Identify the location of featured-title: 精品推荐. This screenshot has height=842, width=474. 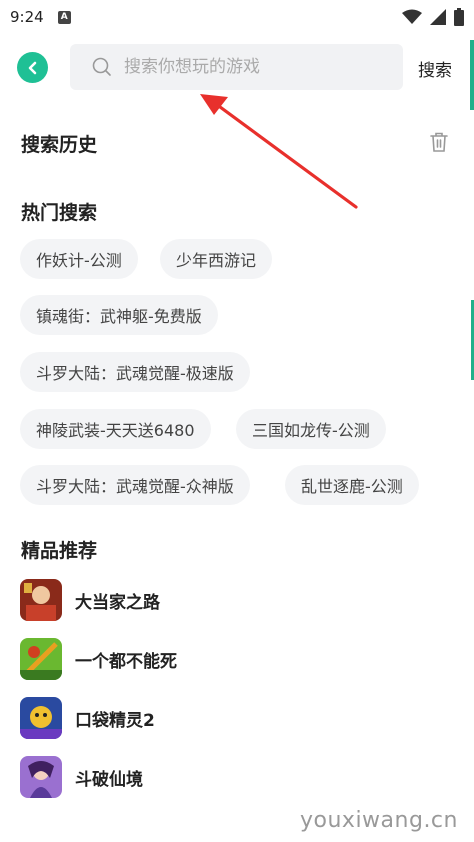
(59, 551).